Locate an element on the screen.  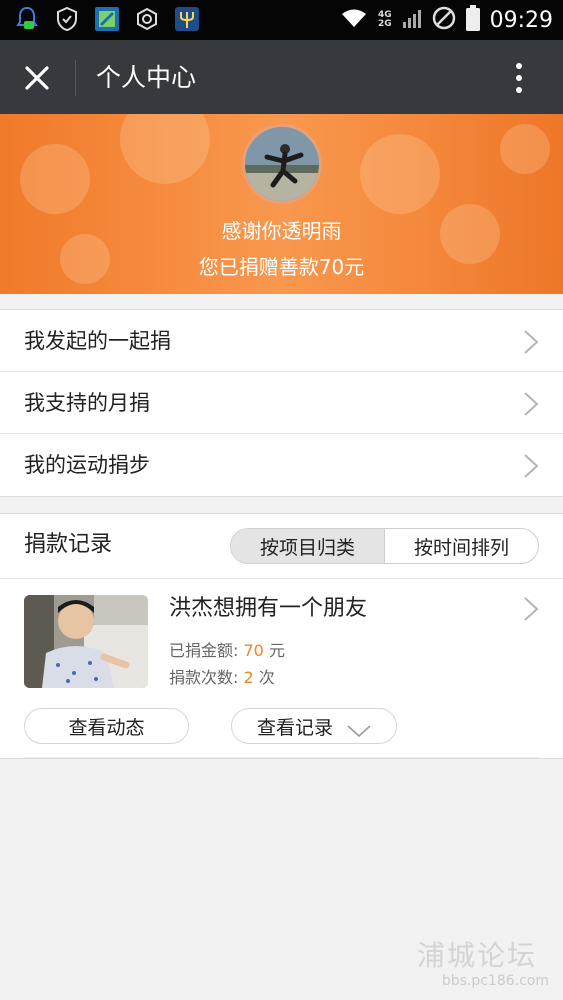
title-divider is located at coordinates (75, 78).